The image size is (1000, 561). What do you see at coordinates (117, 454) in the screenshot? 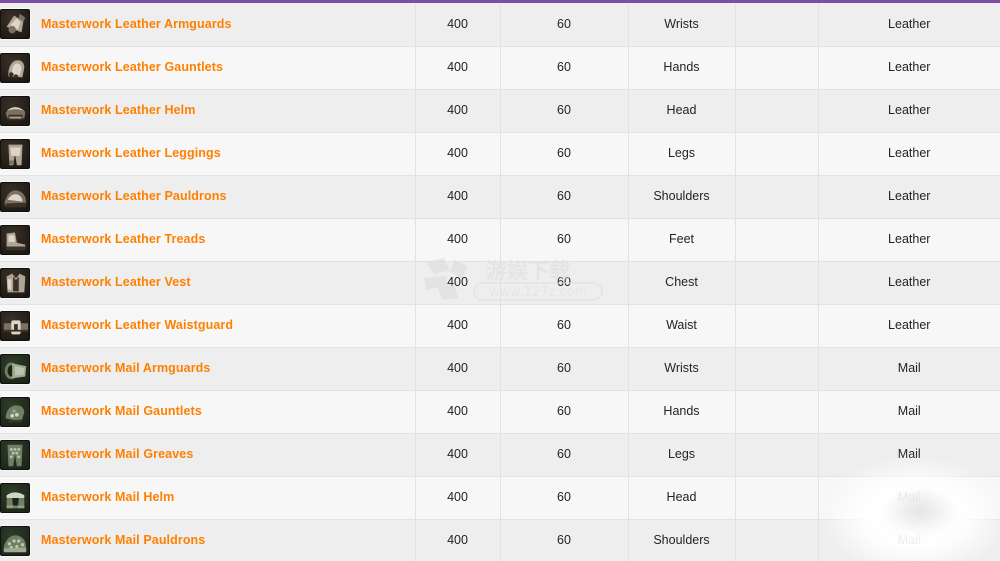
I see `item-name-link: Masterwork Mail Greaves` at bounding box center [117, 454].